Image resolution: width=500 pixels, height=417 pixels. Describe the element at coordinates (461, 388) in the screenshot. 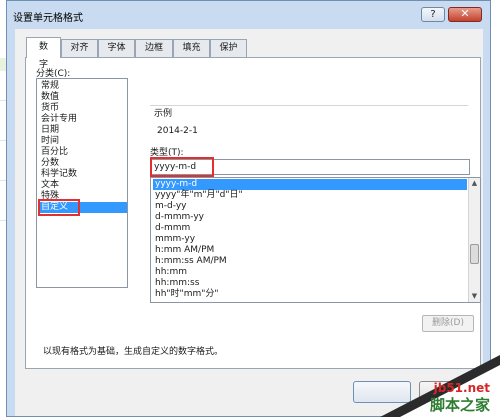

I see `watermark-domain: jb51.net` at that location.